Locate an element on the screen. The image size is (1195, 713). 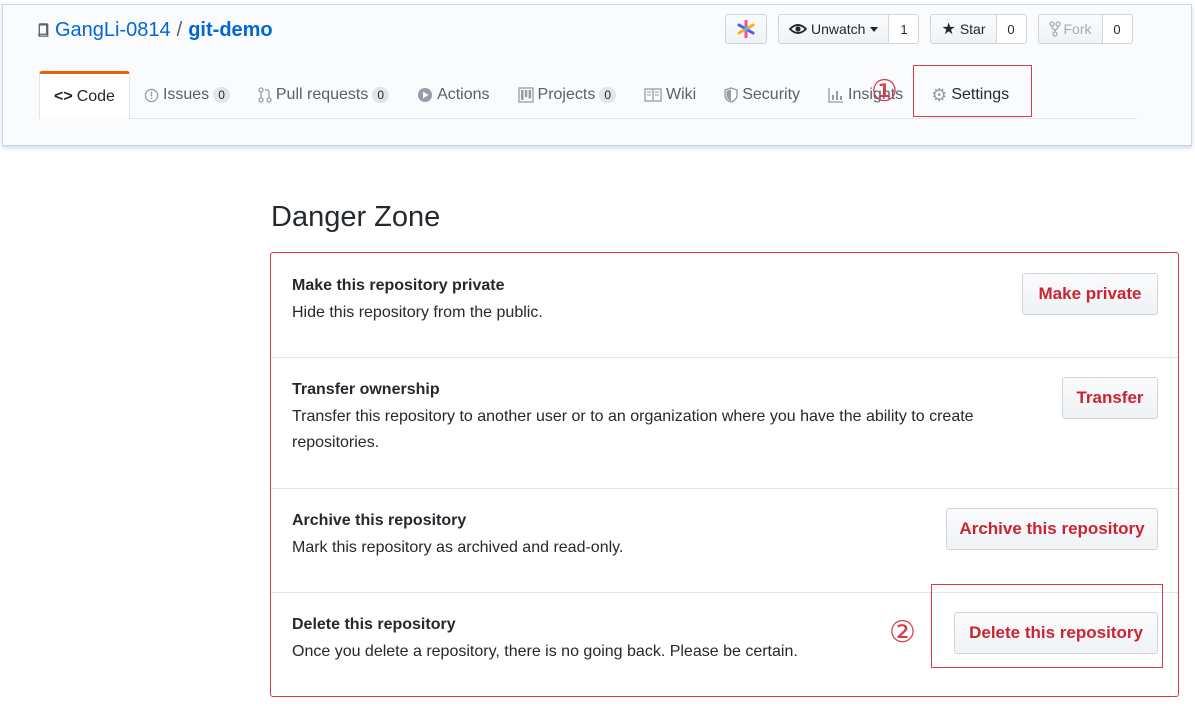
repo-name-link: git-demo is located at coordinates (230, 30).